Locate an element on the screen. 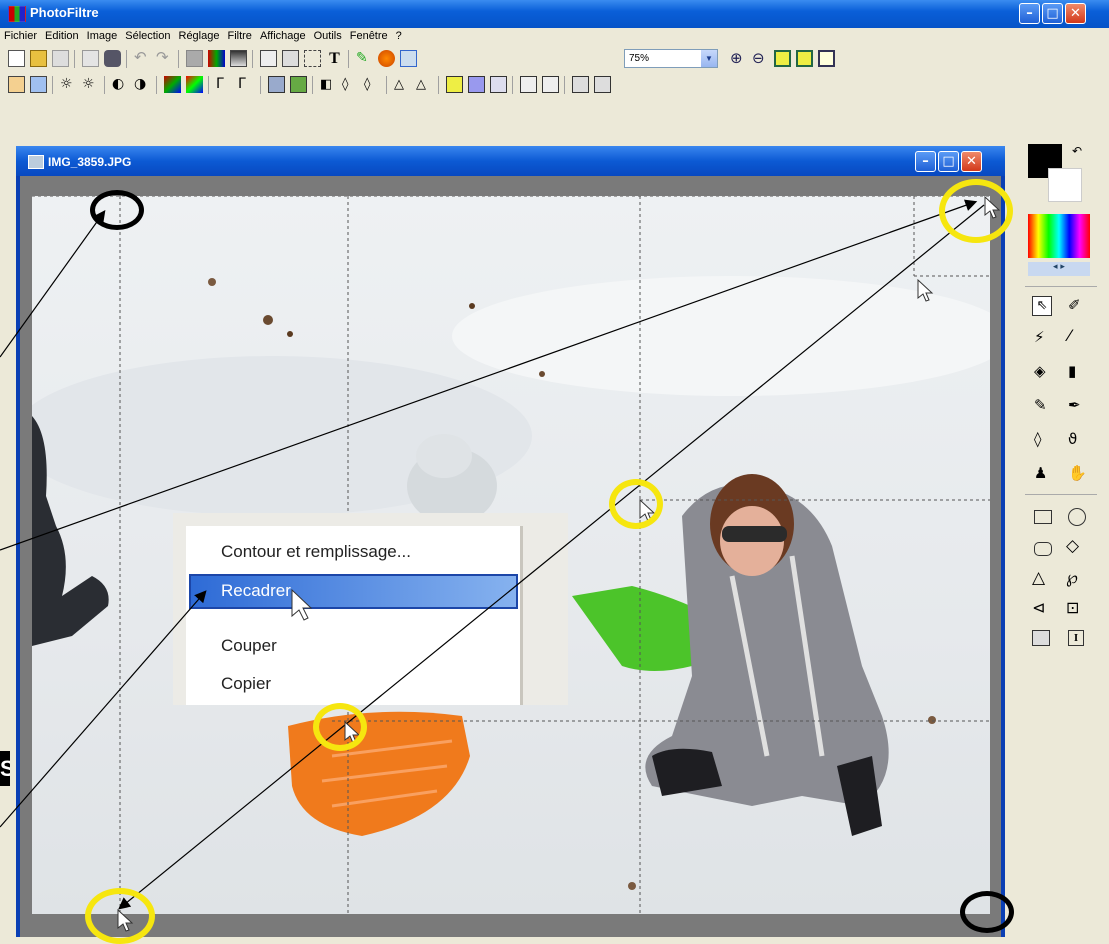 The width and height of the screenshot is (1109, 944). highlight-circle-bottom-left is located at coordinates (120, 916).